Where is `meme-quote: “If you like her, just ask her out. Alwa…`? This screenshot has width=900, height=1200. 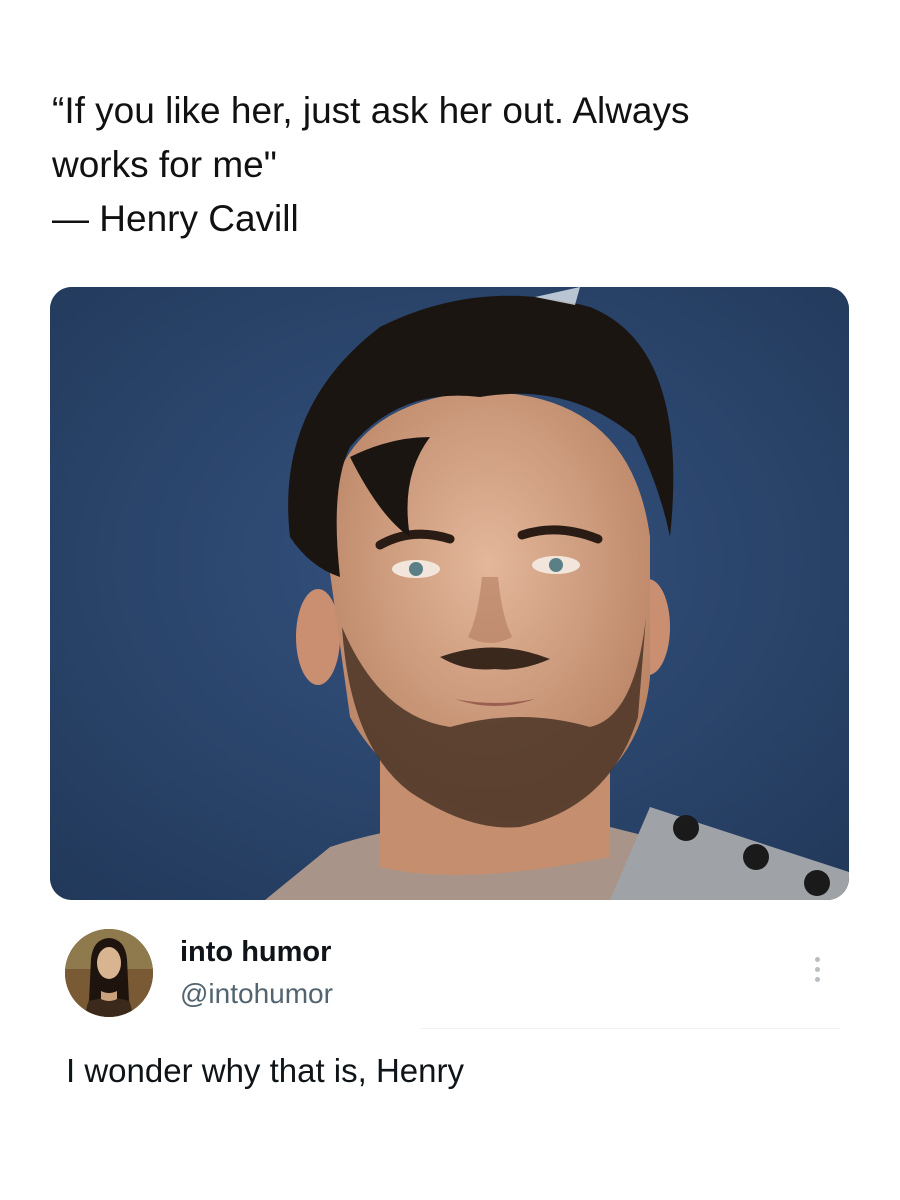 meme-quote: “If you like her, just ask her out. Alwa… is located at coordinates (452, 165).